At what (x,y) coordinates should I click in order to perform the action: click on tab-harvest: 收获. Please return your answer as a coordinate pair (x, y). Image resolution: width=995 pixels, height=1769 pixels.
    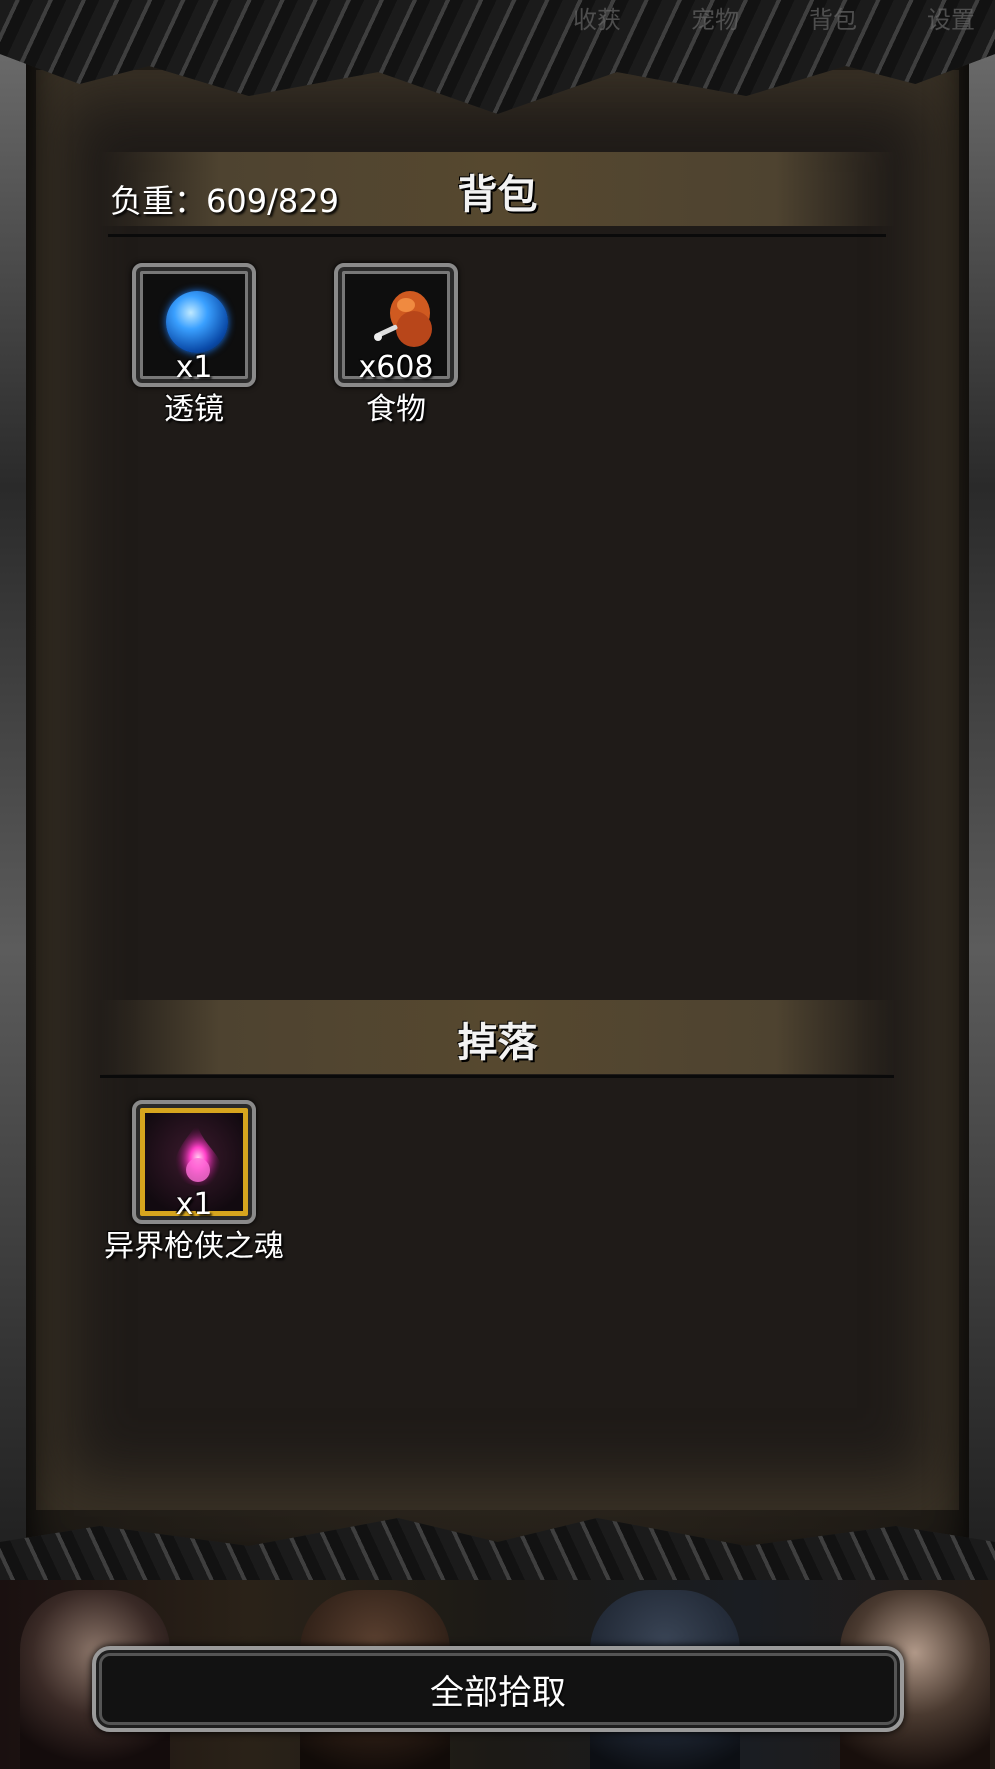
    Looking at the image, I should click on (597, 17).